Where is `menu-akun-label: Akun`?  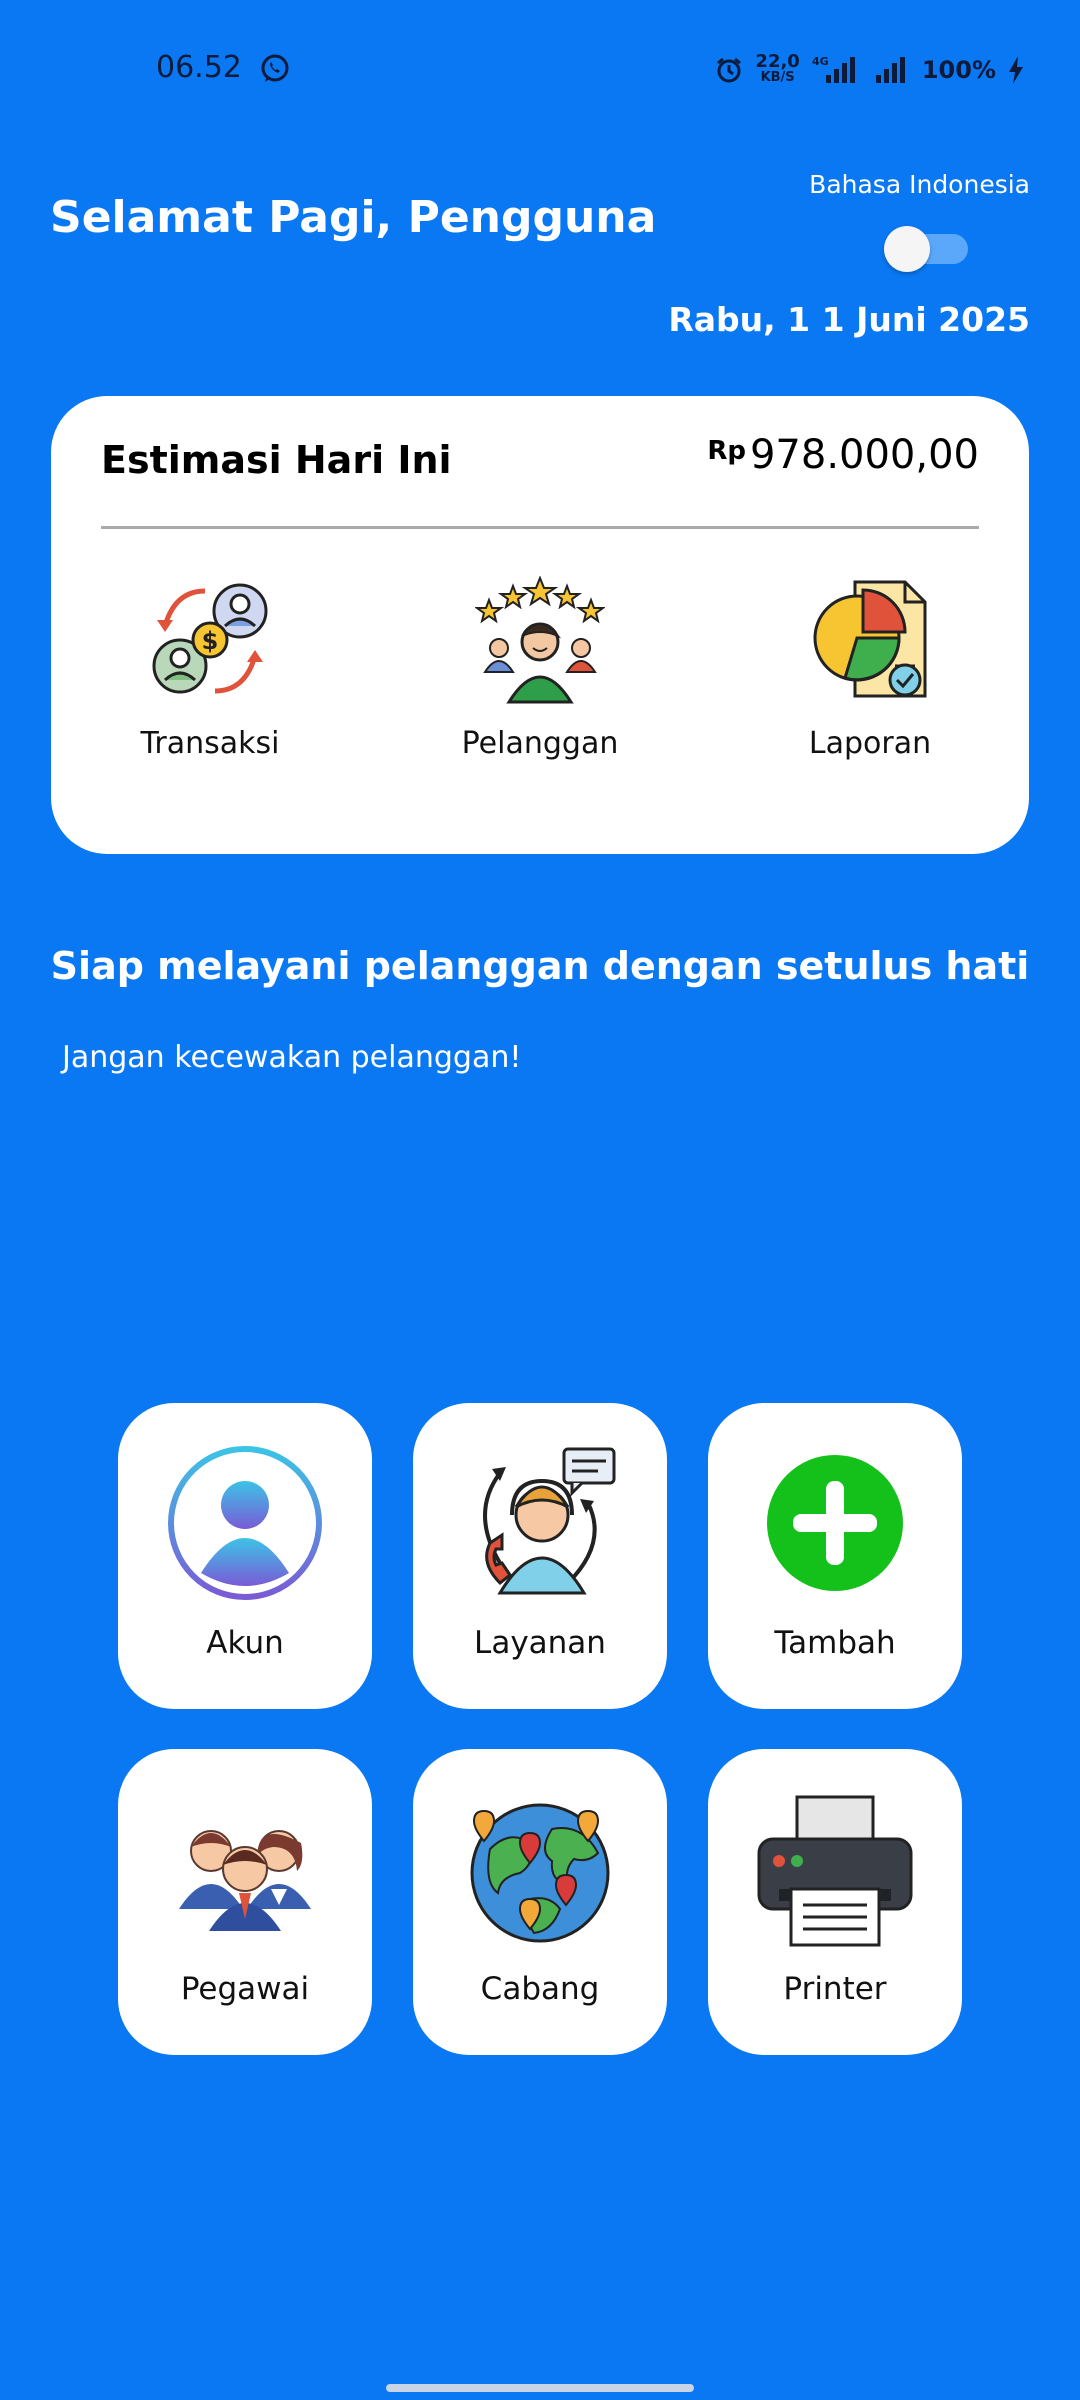
menu-akun-label: Akun is located at coordinates (245, 1643).